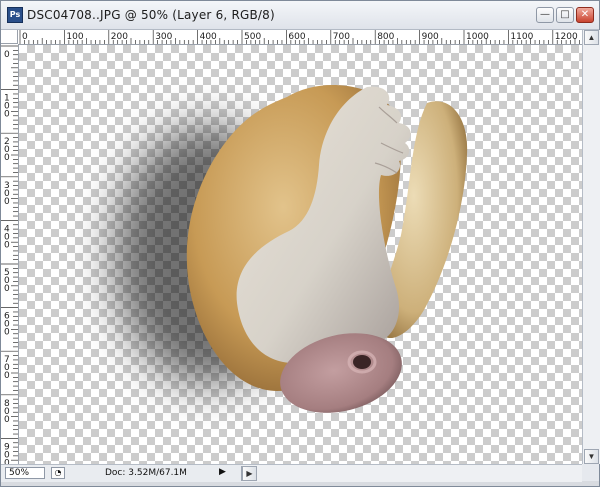 This screenshot has width=600, height=487. What do you see at coordinates (591, 37) in the screenshot?
I see `scroll-up-button: ▲` at bounding box center [591, 37].